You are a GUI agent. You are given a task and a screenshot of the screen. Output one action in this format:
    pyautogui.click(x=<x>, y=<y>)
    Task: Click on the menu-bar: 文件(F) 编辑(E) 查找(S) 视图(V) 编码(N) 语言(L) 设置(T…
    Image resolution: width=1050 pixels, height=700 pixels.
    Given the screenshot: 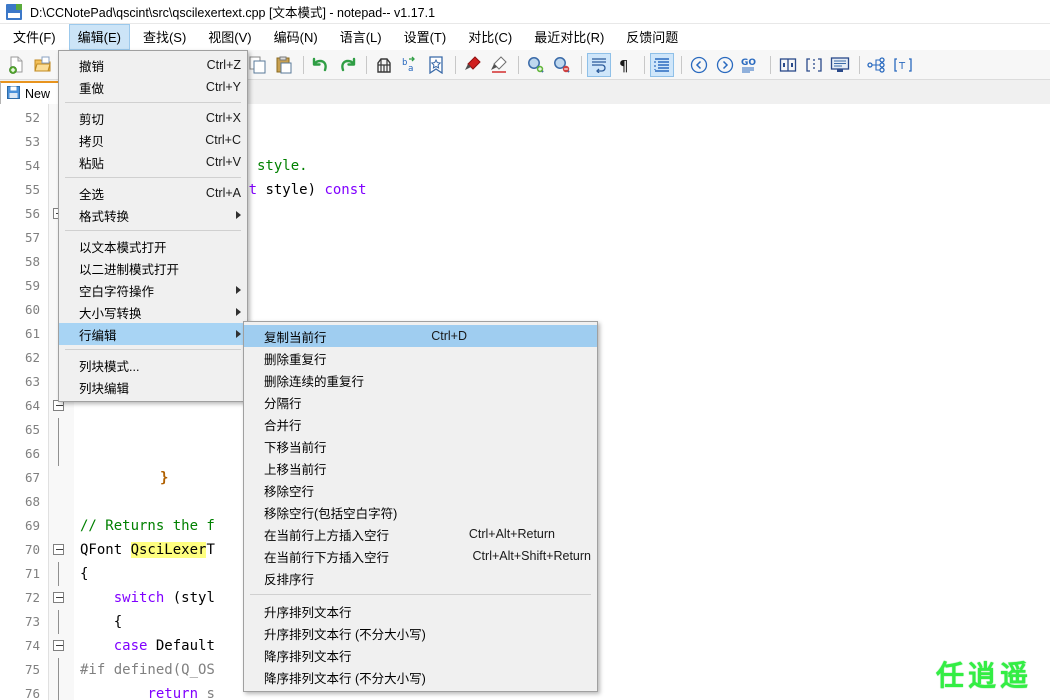 What is the action you would take?
    pyautogui.click(x=525, y=37)
    